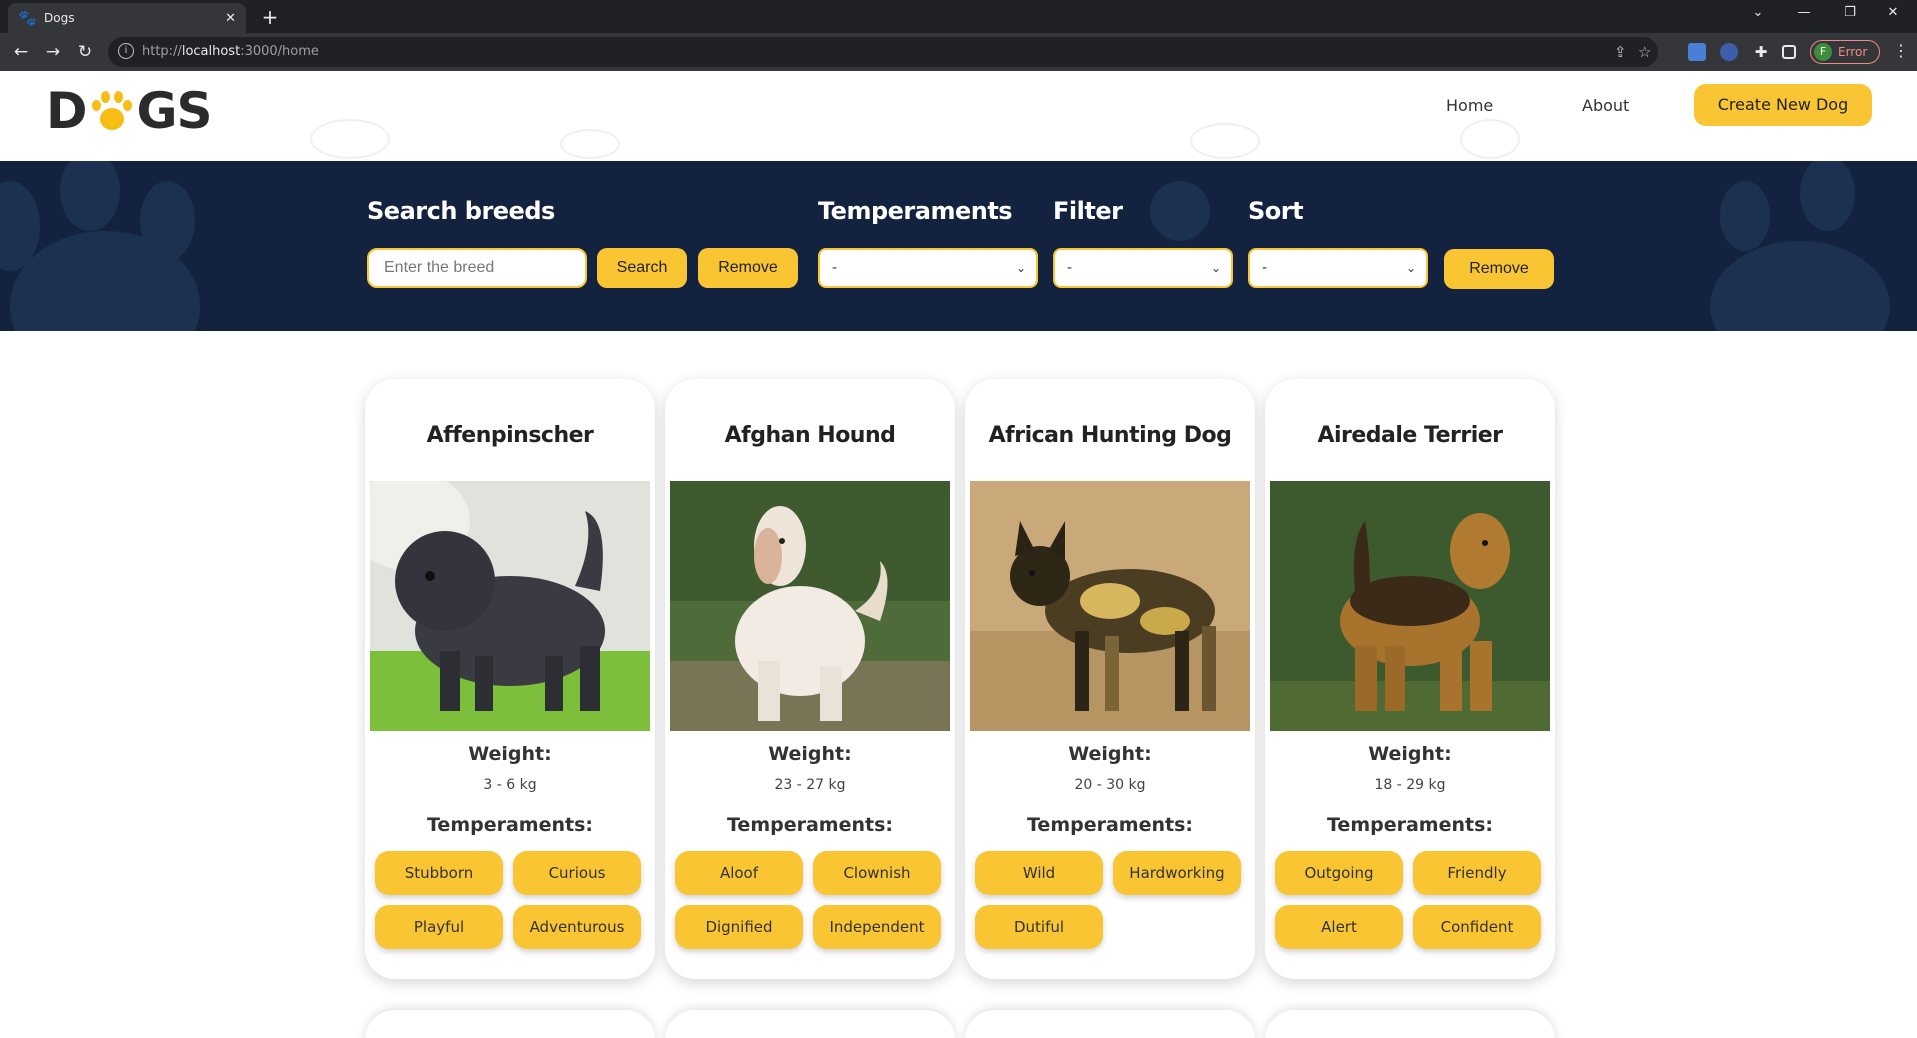  I want to click on tab-search-chevron-icon: ⌄, so click(1758, 12).